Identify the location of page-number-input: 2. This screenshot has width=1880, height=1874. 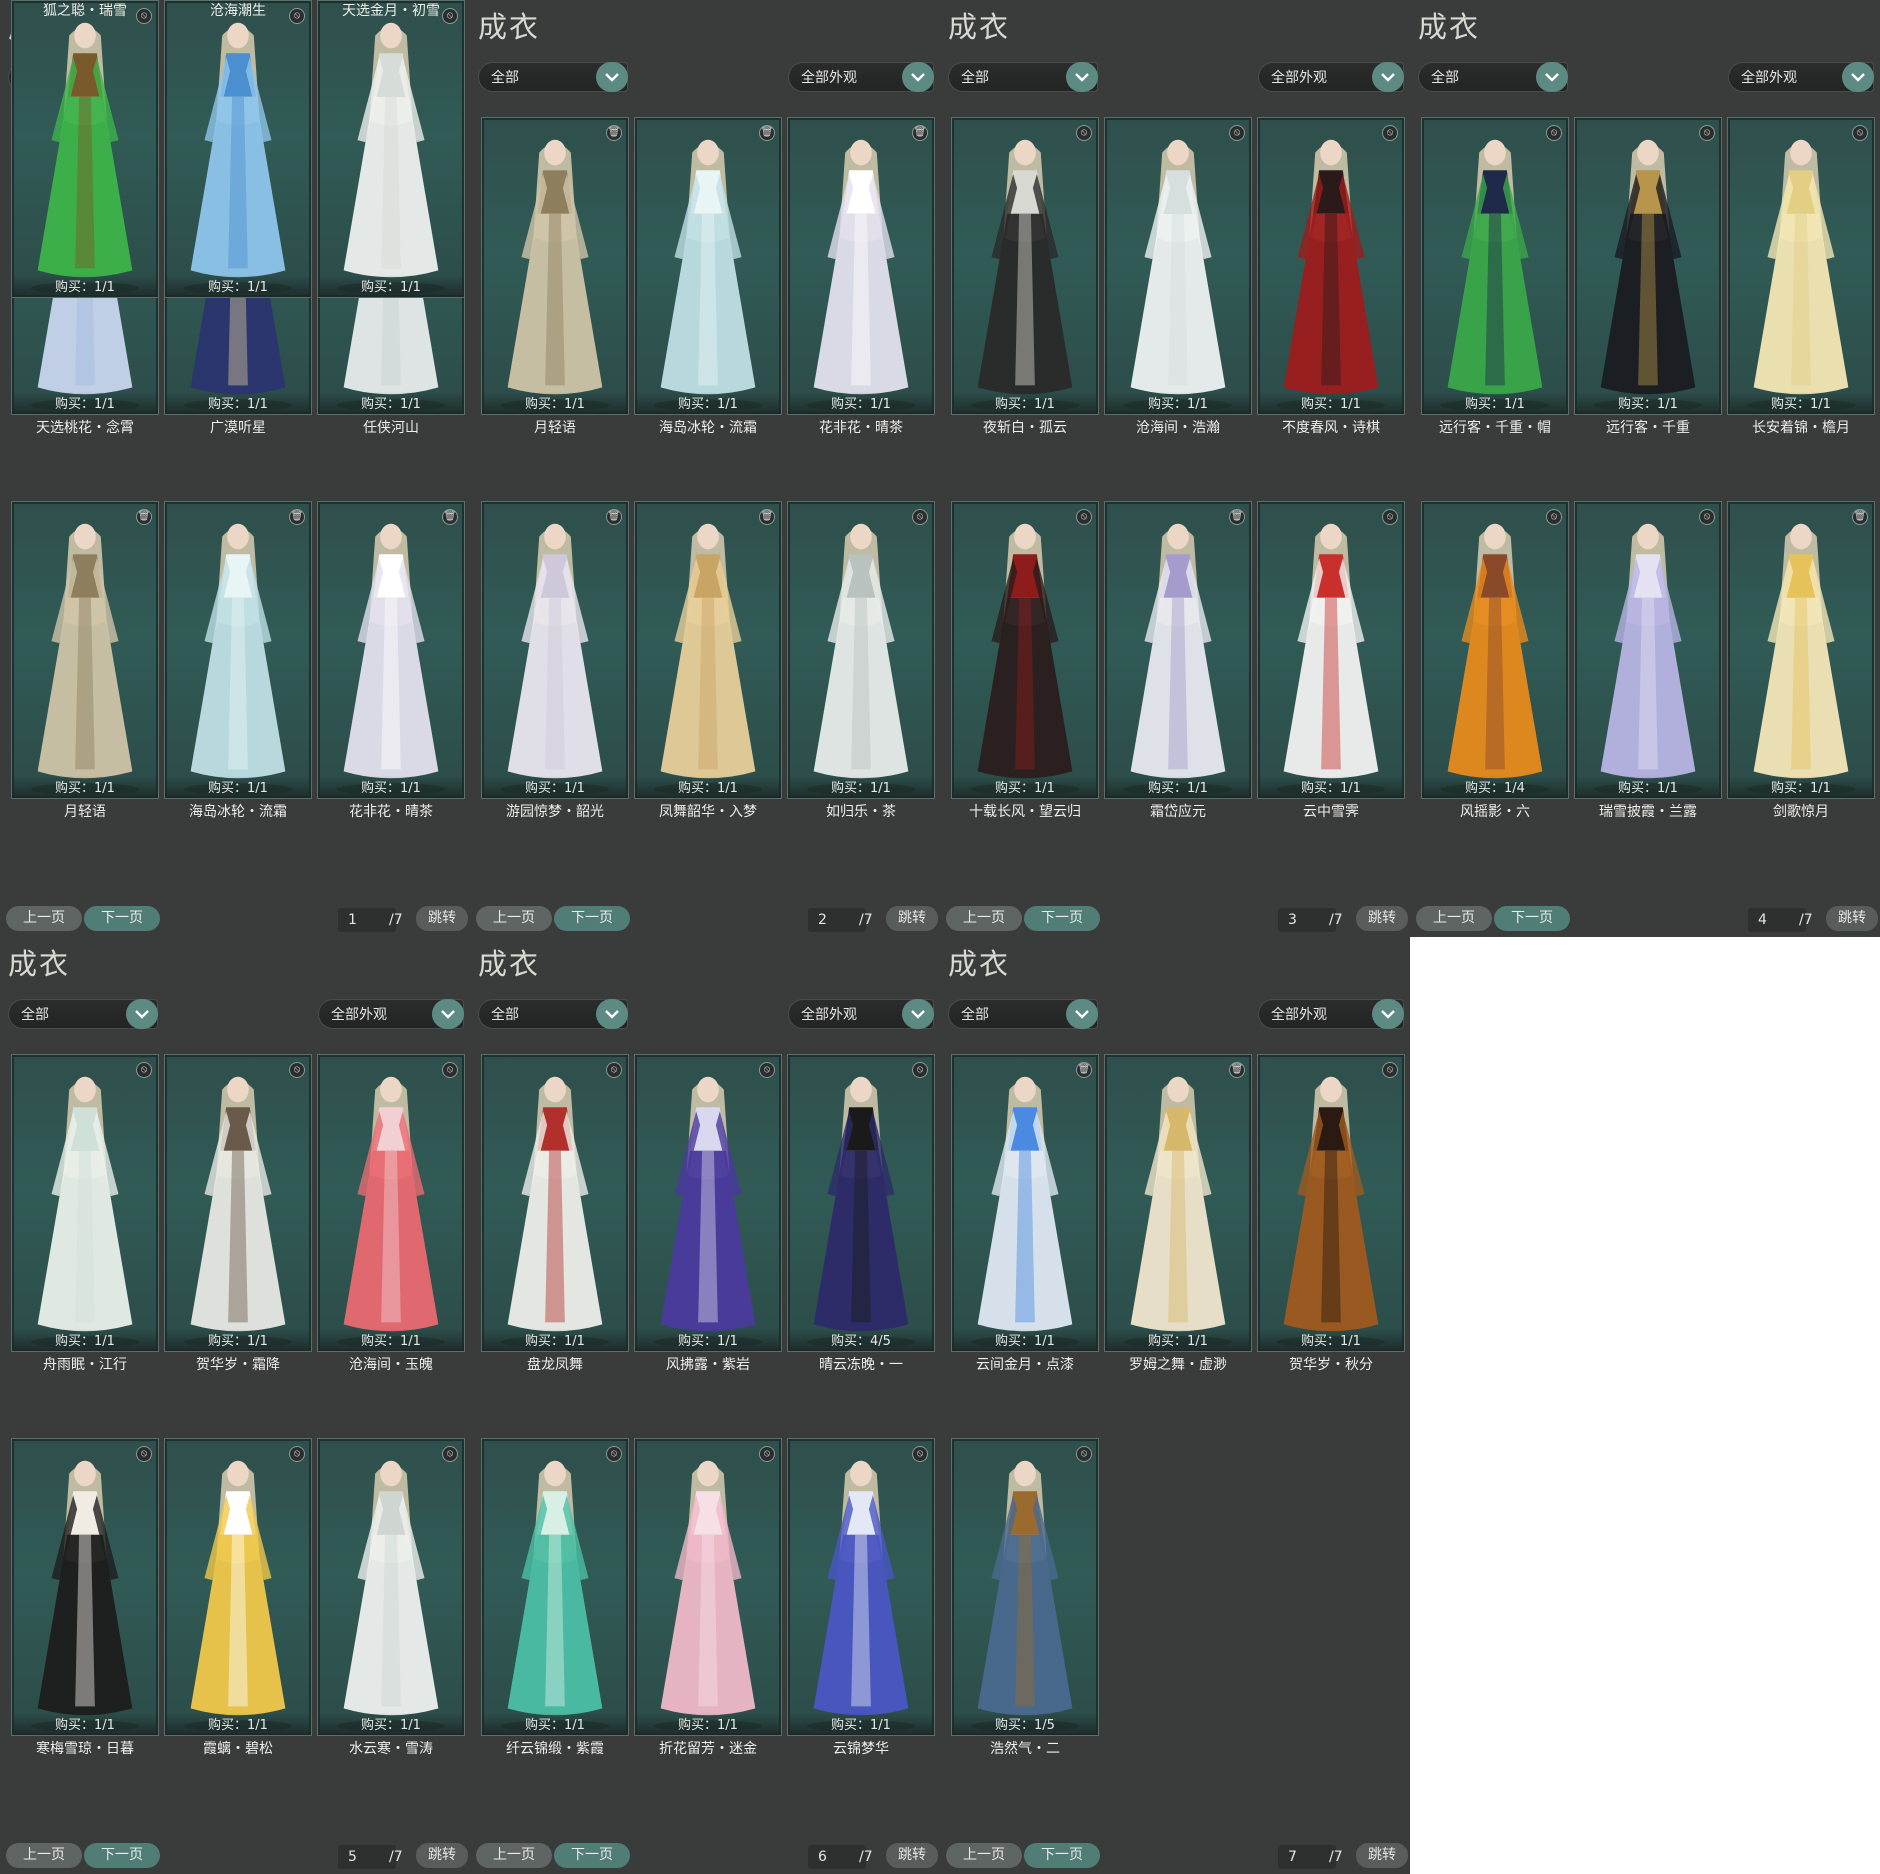
(837, 920).